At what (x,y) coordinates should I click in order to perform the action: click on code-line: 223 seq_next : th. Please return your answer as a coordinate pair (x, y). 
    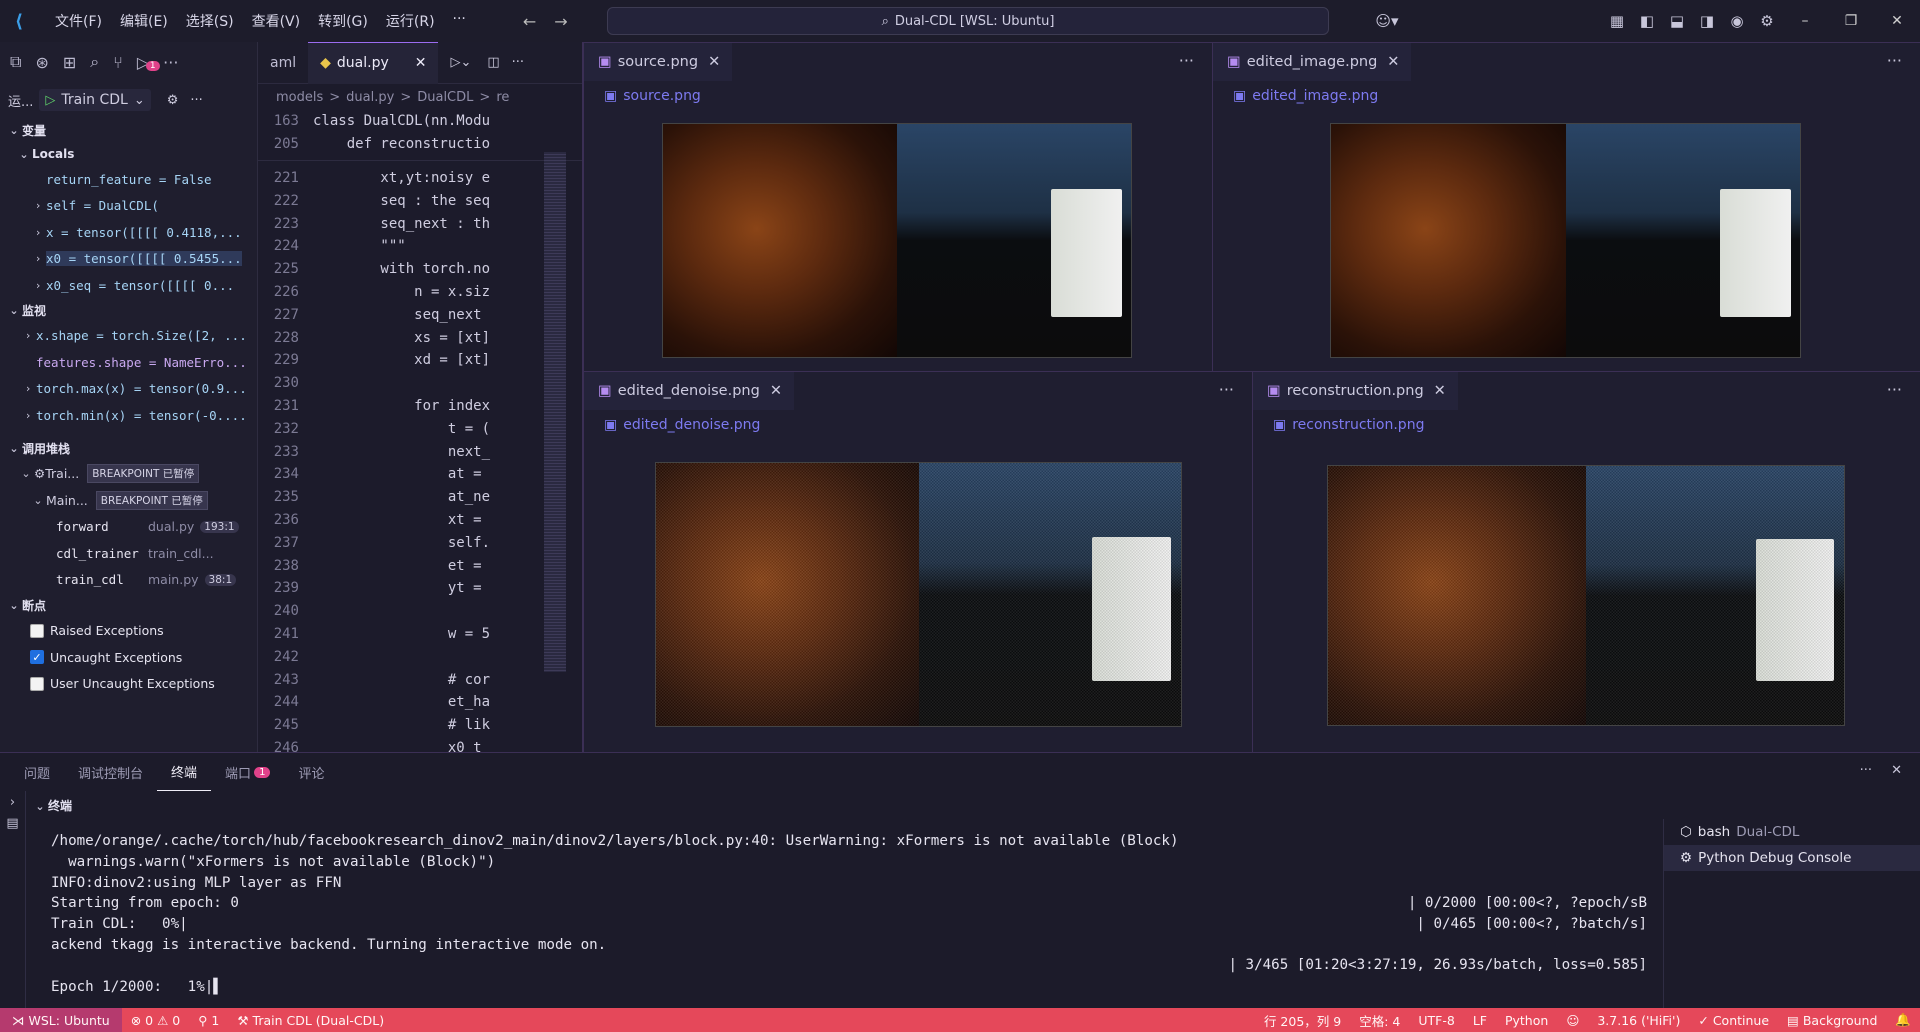
    Looking at the image, I should click on (420, 223).